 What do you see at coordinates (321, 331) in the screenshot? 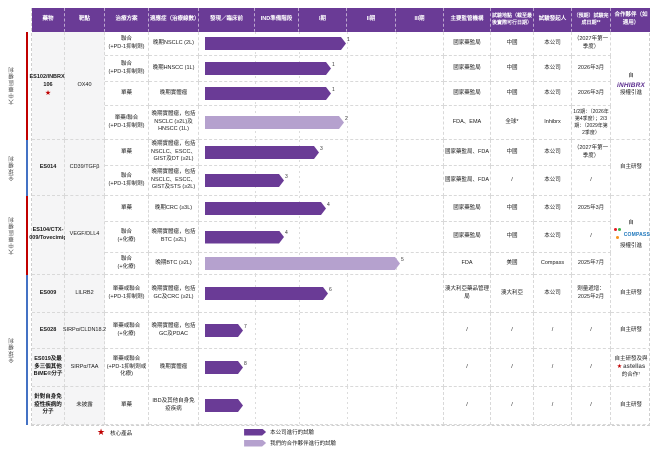
I see `phase-bar-zone: 7` at bounding box center [321, 331].